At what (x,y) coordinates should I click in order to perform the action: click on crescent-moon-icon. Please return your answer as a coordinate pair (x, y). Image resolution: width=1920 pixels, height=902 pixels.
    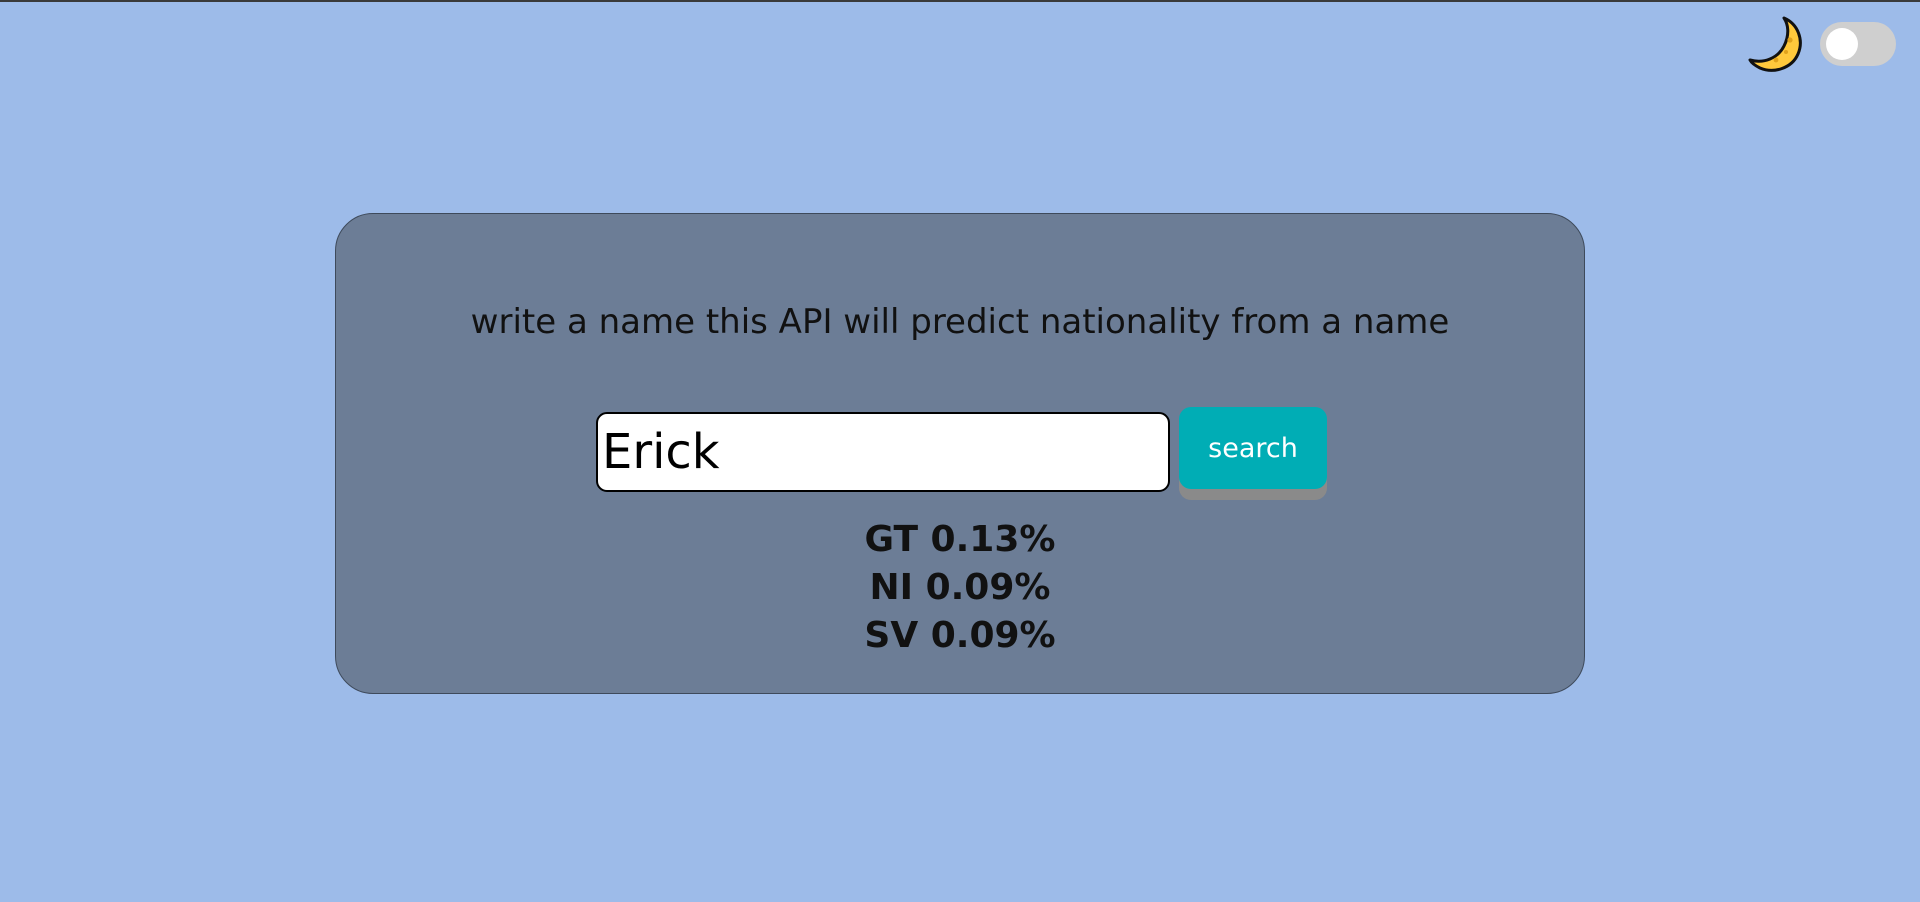
    Looking at the image, I should click on (1775, 44).